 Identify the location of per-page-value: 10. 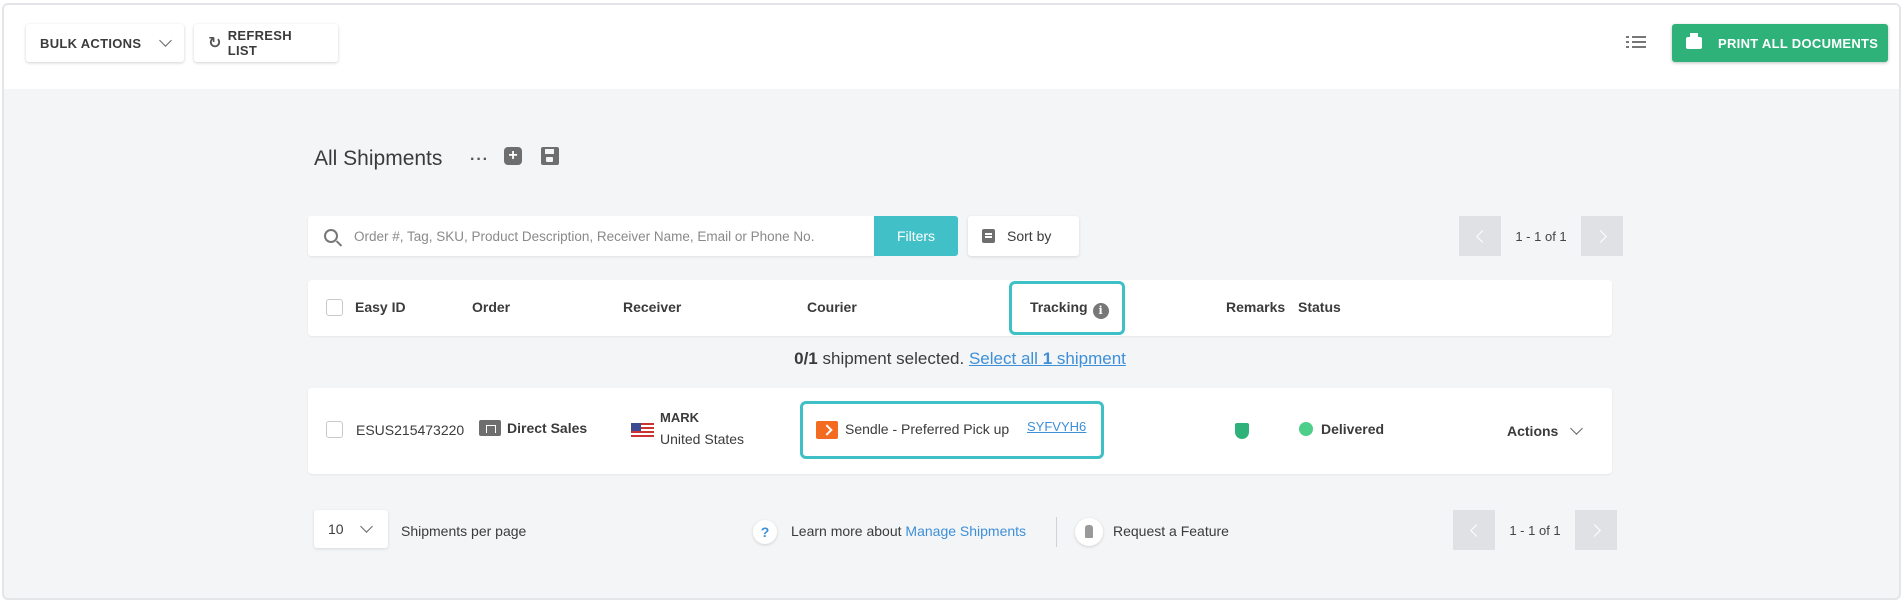
(336, 529).